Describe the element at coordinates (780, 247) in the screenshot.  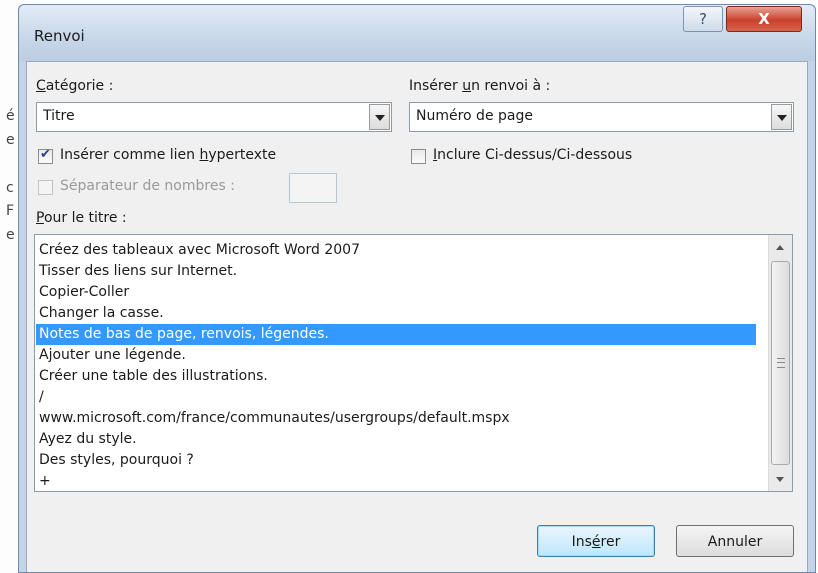
I see `scroll-up-icon` at that location.